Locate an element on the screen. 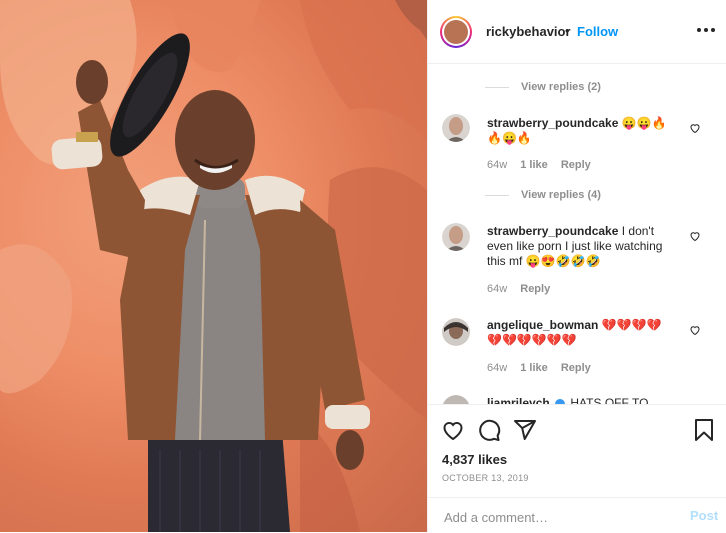 This screenshot has height=533, width=726. bookmark-icon is located at coordinates (704, 430).